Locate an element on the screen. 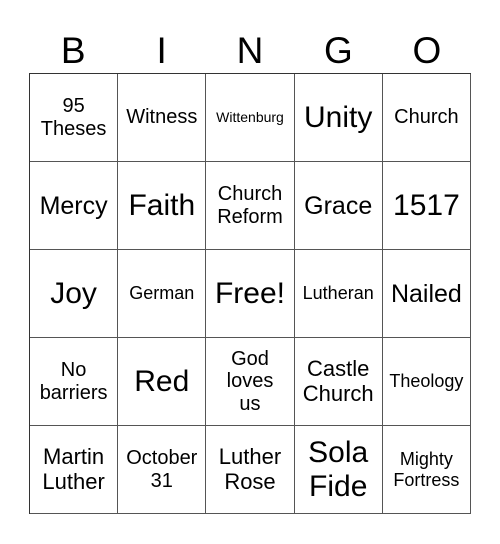  cell-text: German is located at coordinates (162, 293).